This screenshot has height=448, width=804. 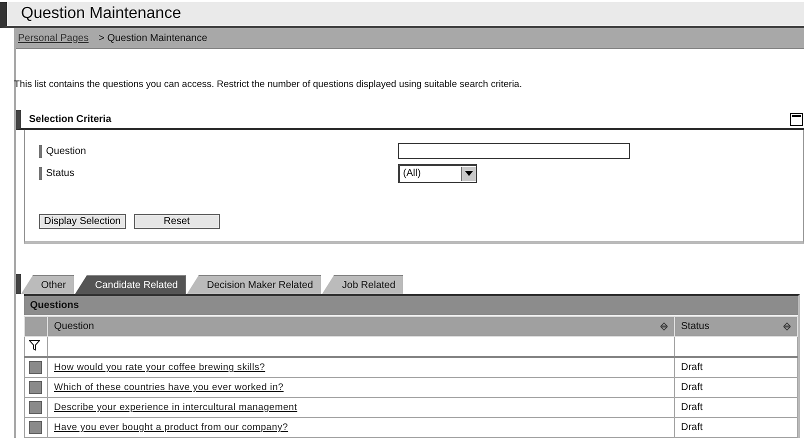 What do you see at coordinates (177, 221) in the screenshot?
I see `reset-button: Reset` at bounding box center [177, 221].